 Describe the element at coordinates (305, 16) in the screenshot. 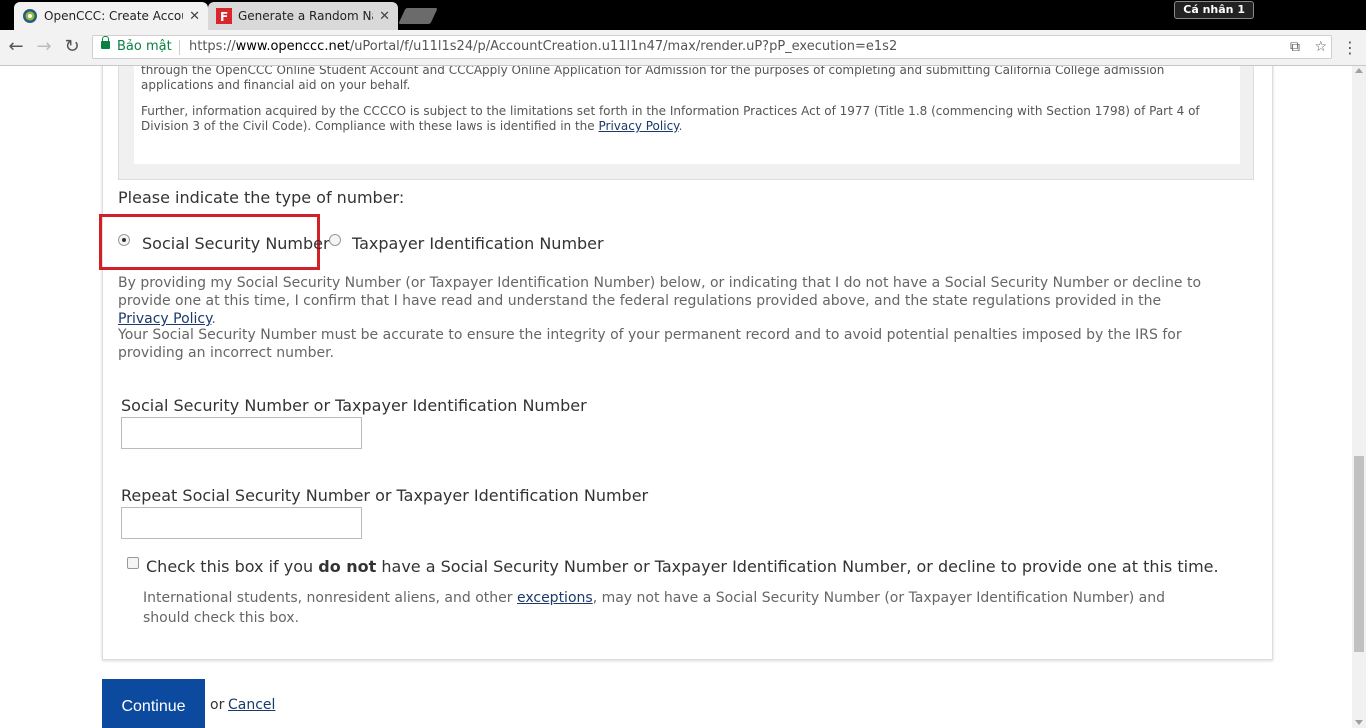

I see `tab-title: Generate a Random Nam` at that location.